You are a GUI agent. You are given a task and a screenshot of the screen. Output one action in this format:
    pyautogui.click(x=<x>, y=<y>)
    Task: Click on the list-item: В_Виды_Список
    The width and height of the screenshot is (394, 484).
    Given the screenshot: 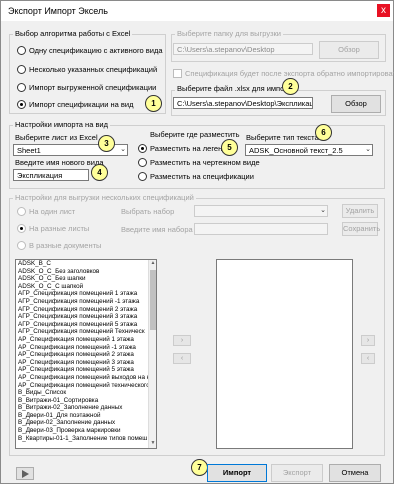 What is the action you would take?
    pyautogui.click(x=86, y=393)
    